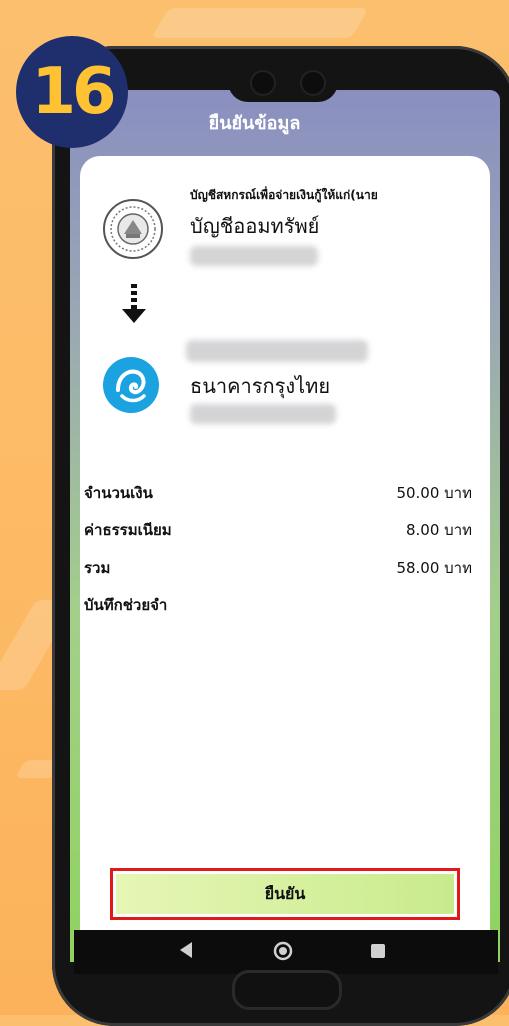 The height and width of the screenshot is (1026, 509). What do you see at coordinates (128, 530) in the screenshot?
I see `fee-label: ค่าธรรมเนียม` at bounding box center [128, 530].